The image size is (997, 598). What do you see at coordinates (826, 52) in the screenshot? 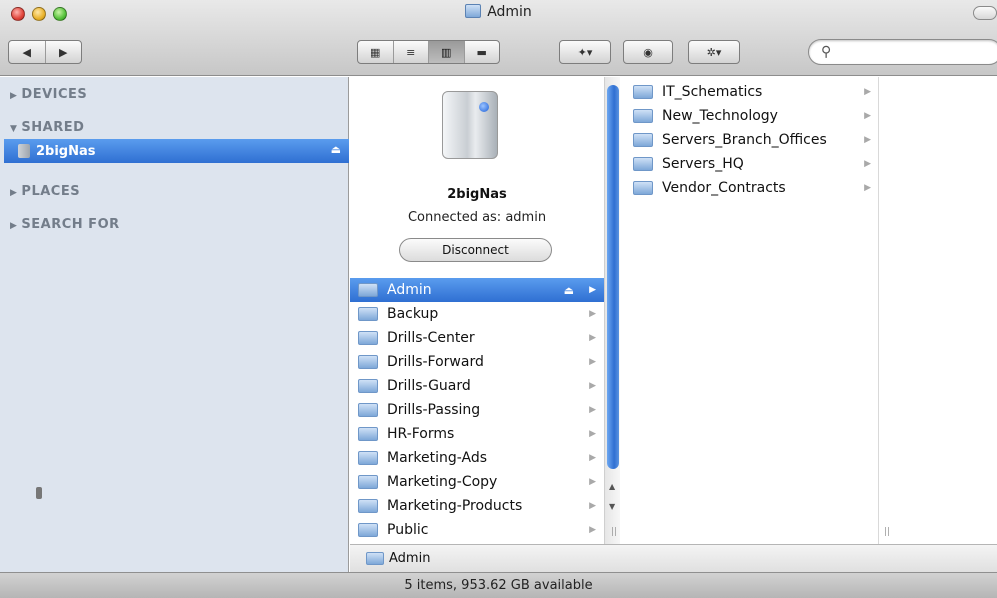
I see `search-icon: ⚲` at bounding box center [826, 52].